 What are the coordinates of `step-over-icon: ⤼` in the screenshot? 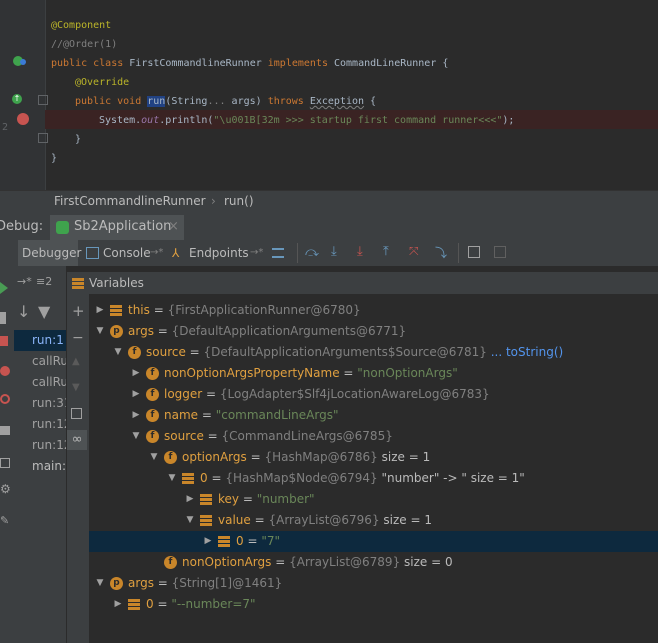 It's located at (312, 252).